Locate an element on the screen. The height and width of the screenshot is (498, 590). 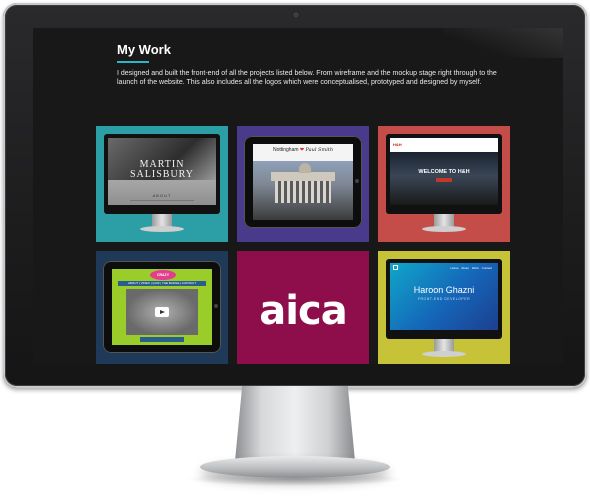
aica-logo: aica is located at coordinates (303, 311).